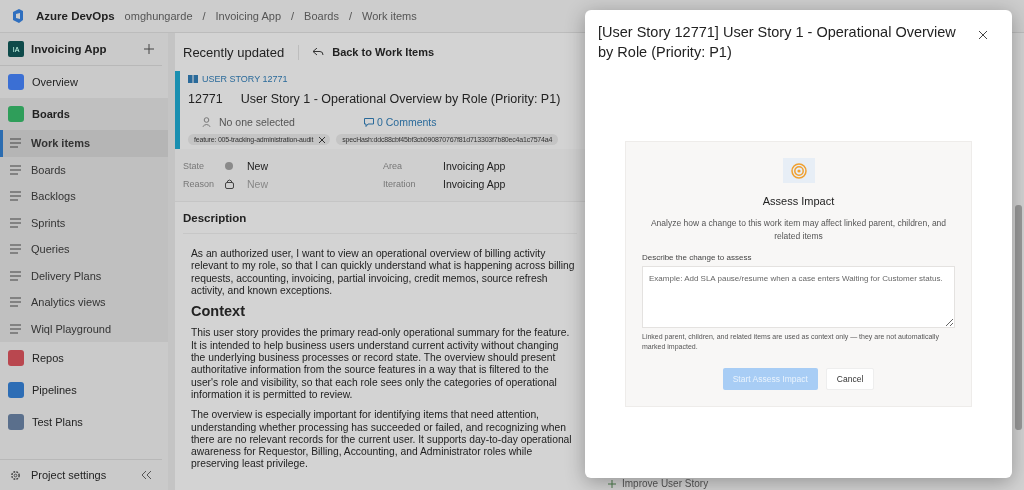 The image size is (1024, 490). Describe the element at coordinates (241, 52) in the screenshot. I see `page-title: Recently updated` at that location.